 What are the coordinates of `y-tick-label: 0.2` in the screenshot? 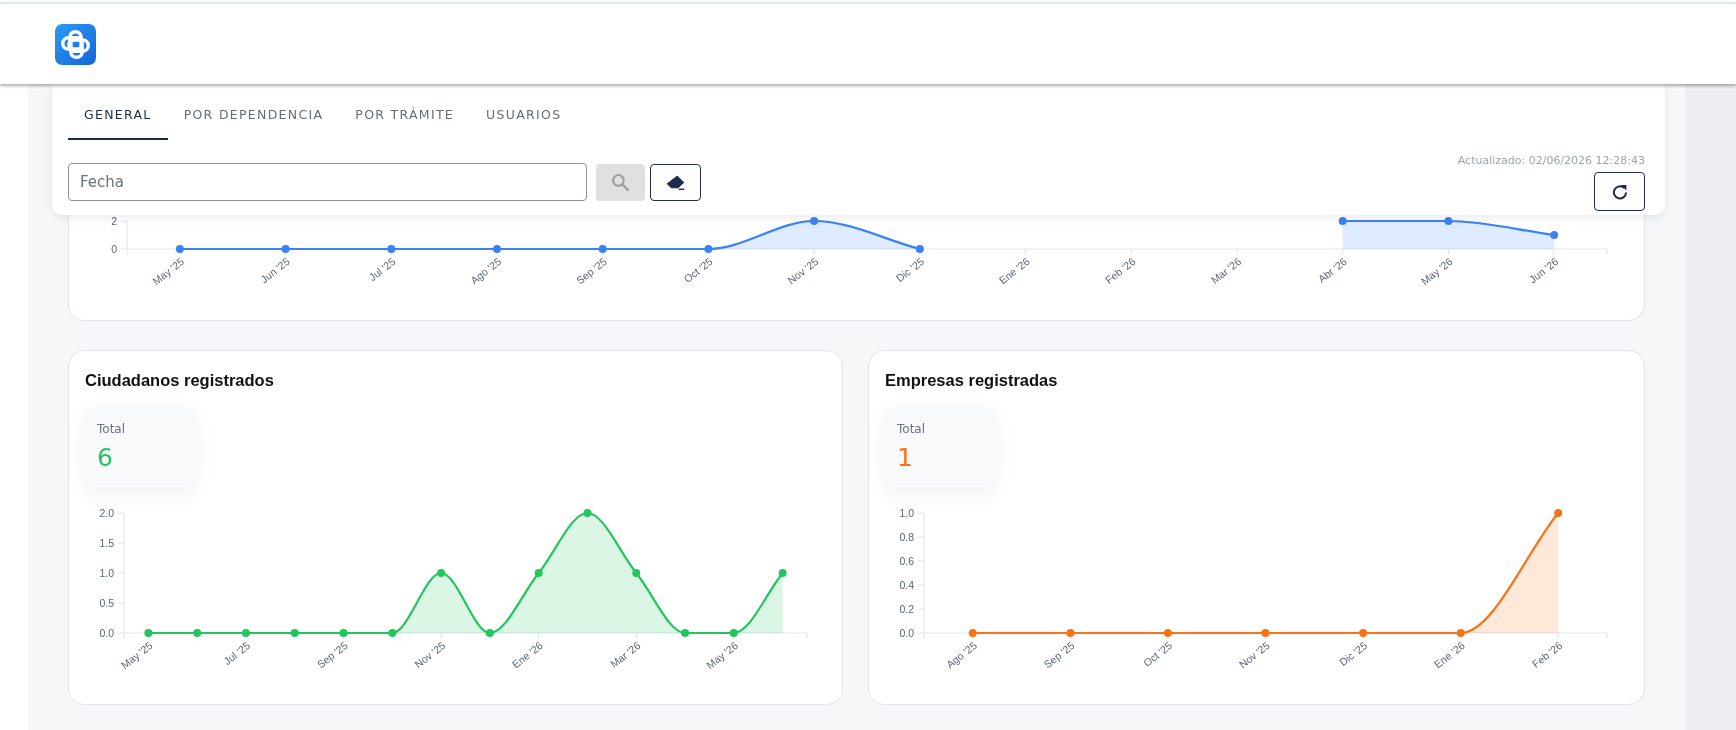 It's located at (906, 609).